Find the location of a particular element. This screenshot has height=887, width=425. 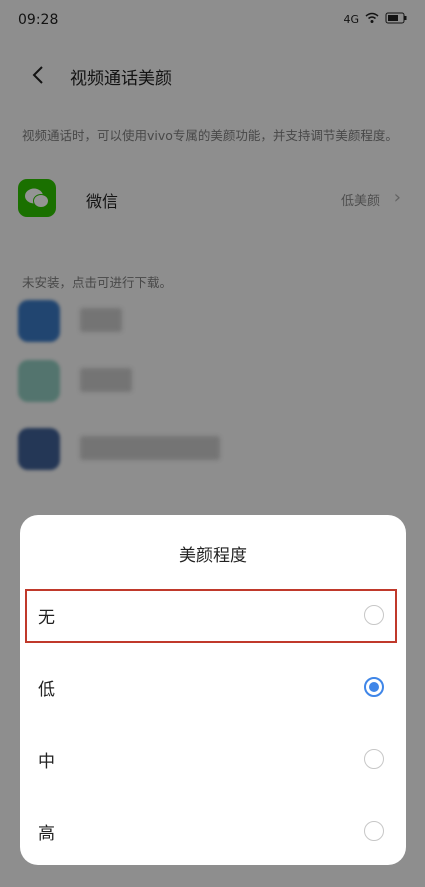

option-label: 低 is located at coordinates (46, 690).